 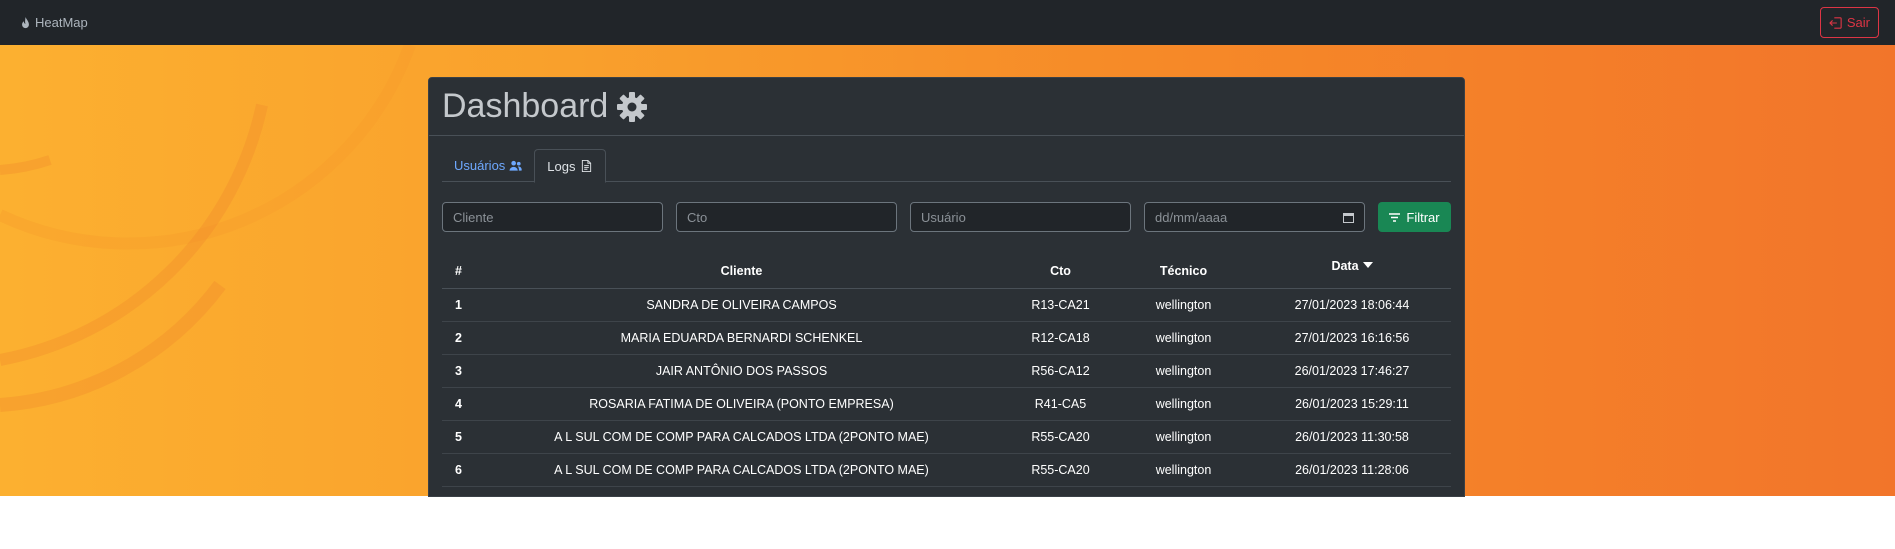 I want to click on tab-logs-label: Logs, so click(x=561, y=166).